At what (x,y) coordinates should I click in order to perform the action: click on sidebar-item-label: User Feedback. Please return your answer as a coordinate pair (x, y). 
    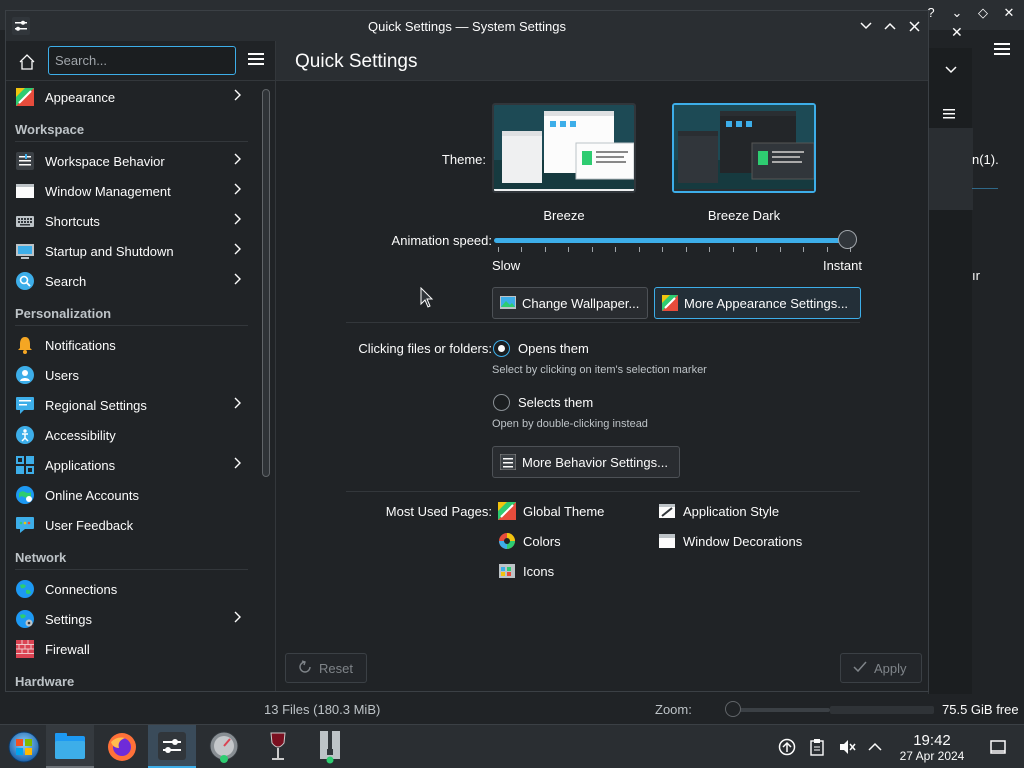
    Looking at the image, I should click on (89, 525).